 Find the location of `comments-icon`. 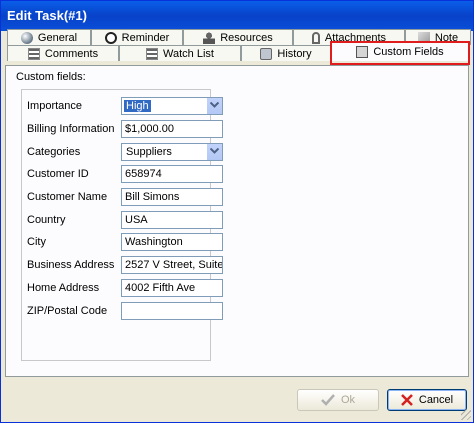

comments-icon is located at coordinates (33, 53).